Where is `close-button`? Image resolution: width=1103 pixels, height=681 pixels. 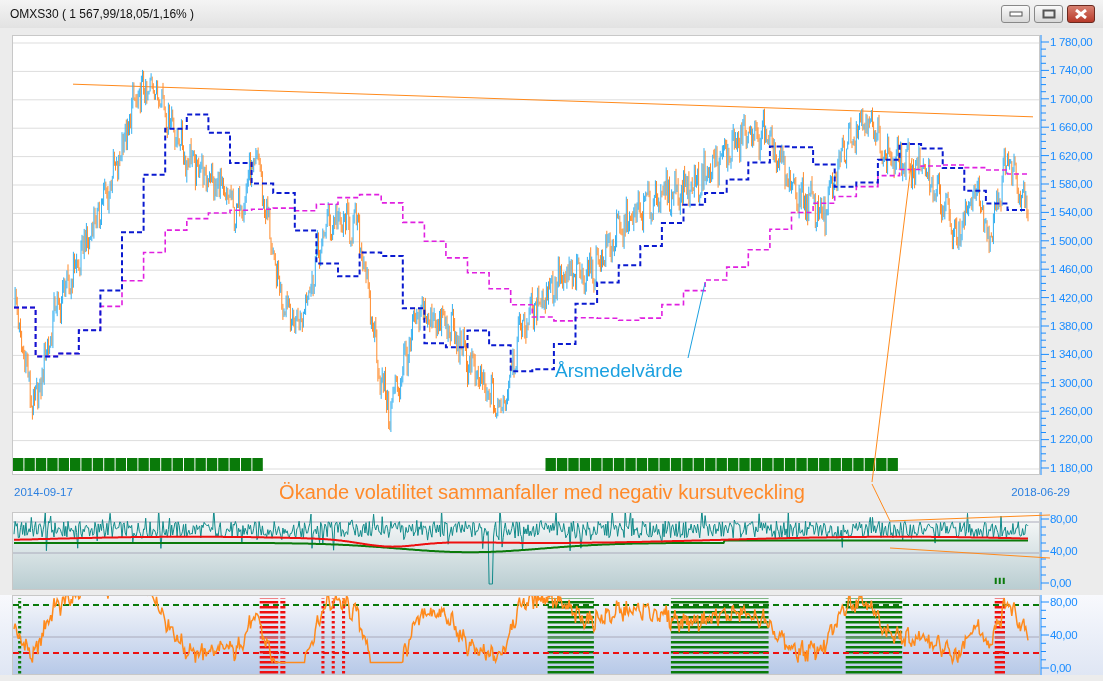 close-button is located at coordinates (1081, 14).